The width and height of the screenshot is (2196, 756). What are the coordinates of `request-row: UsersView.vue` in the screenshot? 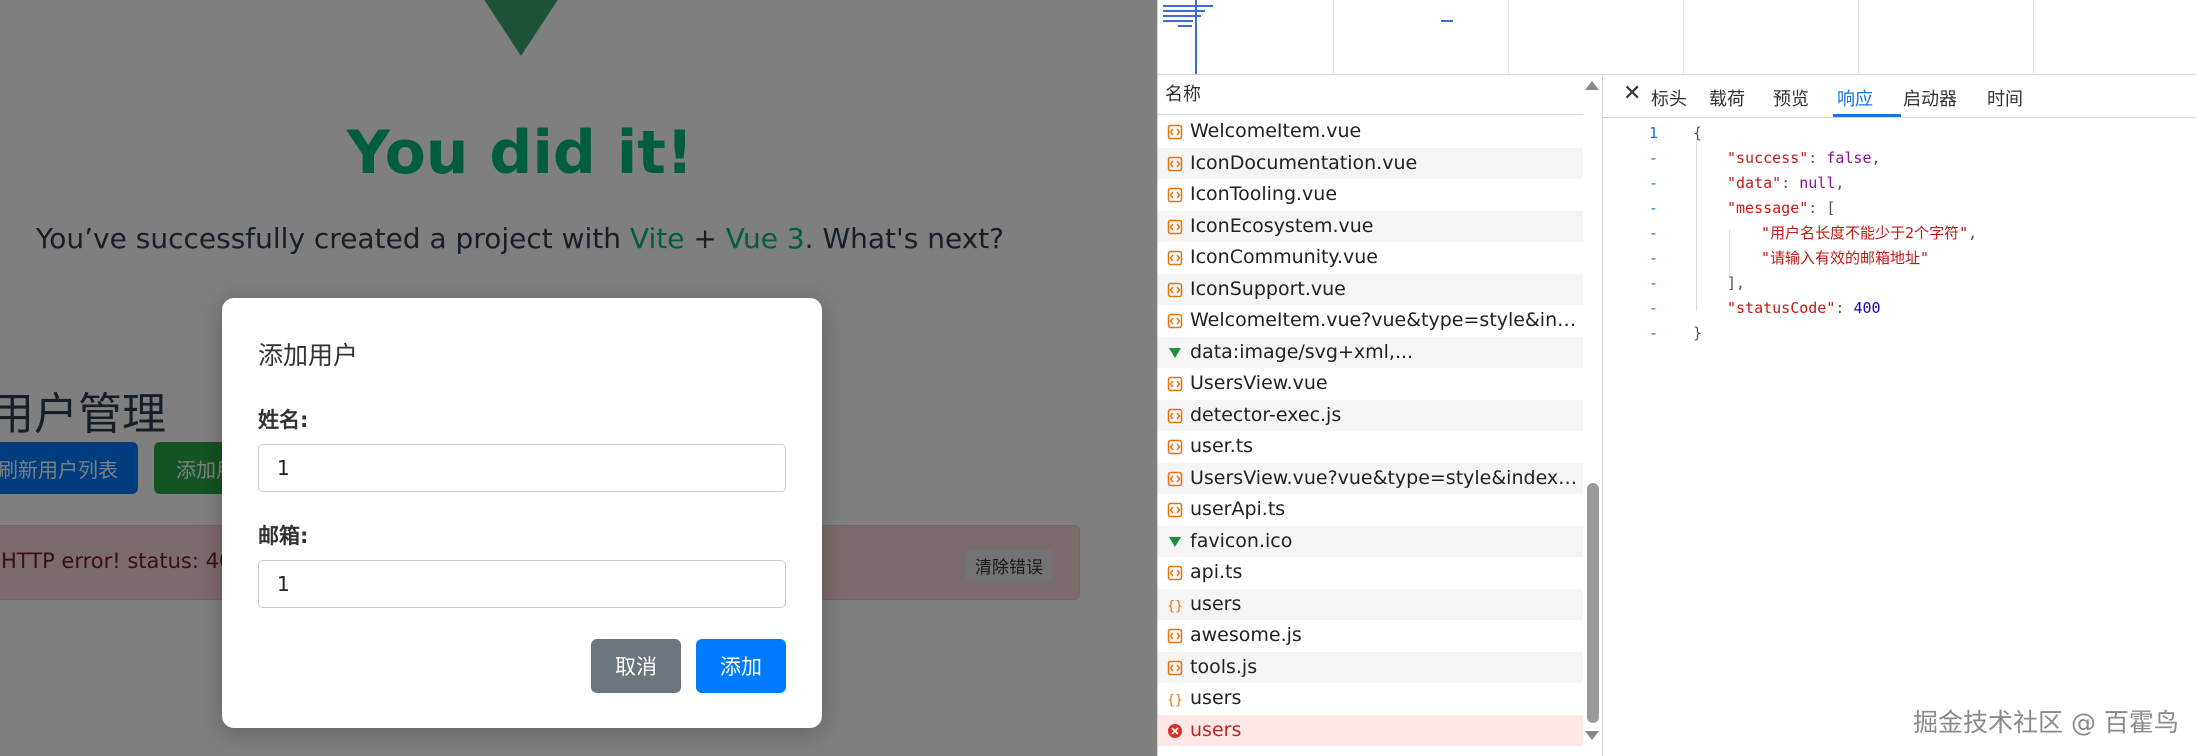 It's located at (1370, 384).